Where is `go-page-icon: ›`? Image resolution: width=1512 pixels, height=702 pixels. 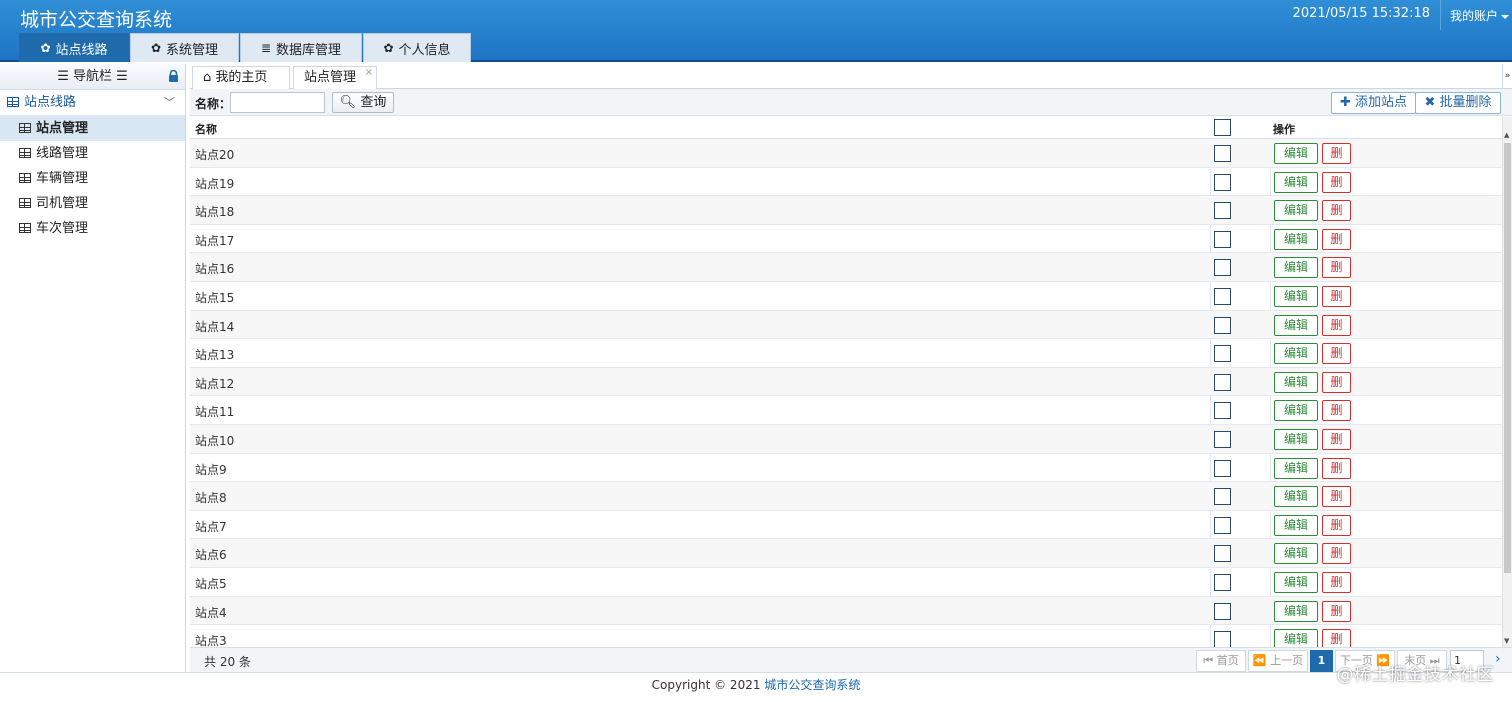
go-page-icon: › is located at coordinates (1498, 659).